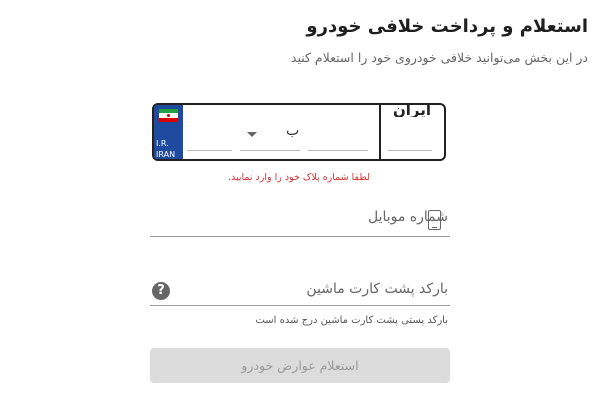 The height and width of the screenshot is (400, 600). I want to click on mobile-input-underline, so click(300, 236).